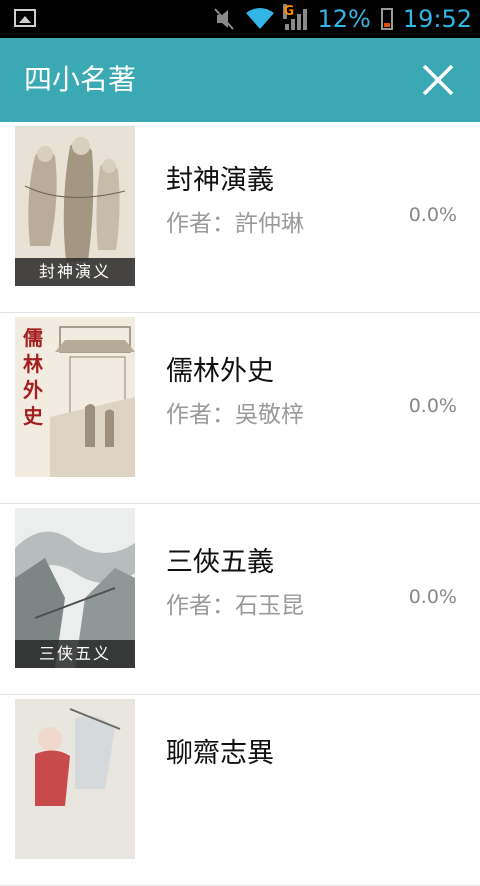 The image size is (480, 886). I want to click on book-title: 聊齋志異, so click(220, 753).